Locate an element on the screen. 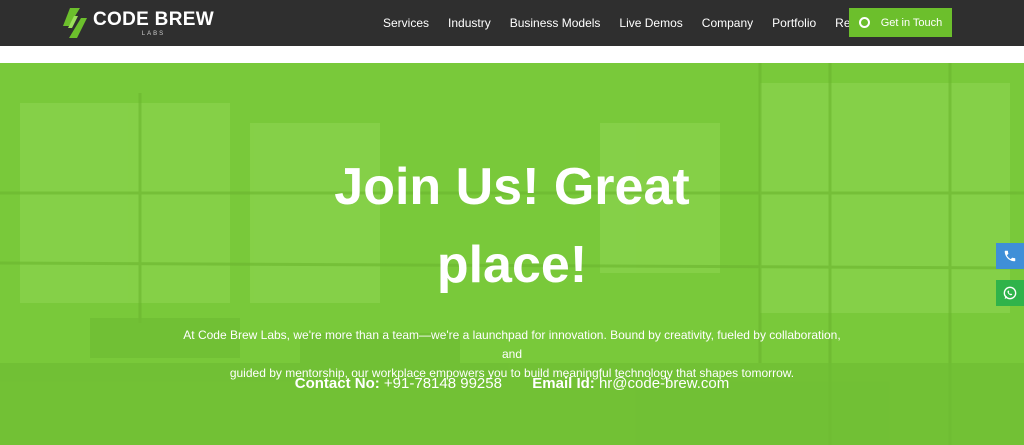 Image resolution: width=1024 pixels, height=445 pixels. ring-icon is located at coordinates (864, 22).